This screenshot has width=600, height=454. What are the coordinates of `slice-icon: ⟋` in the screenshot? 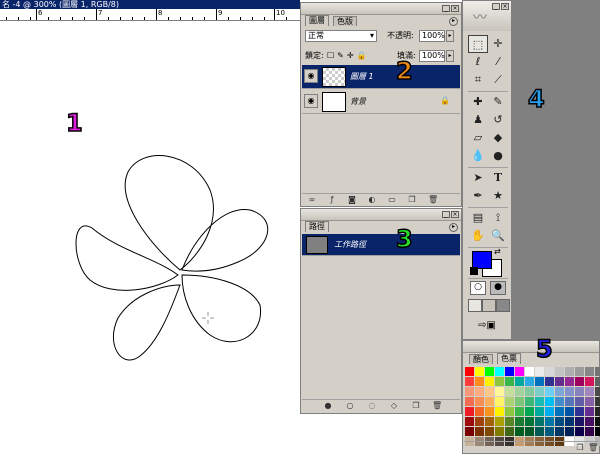 It's located at (498, 80).